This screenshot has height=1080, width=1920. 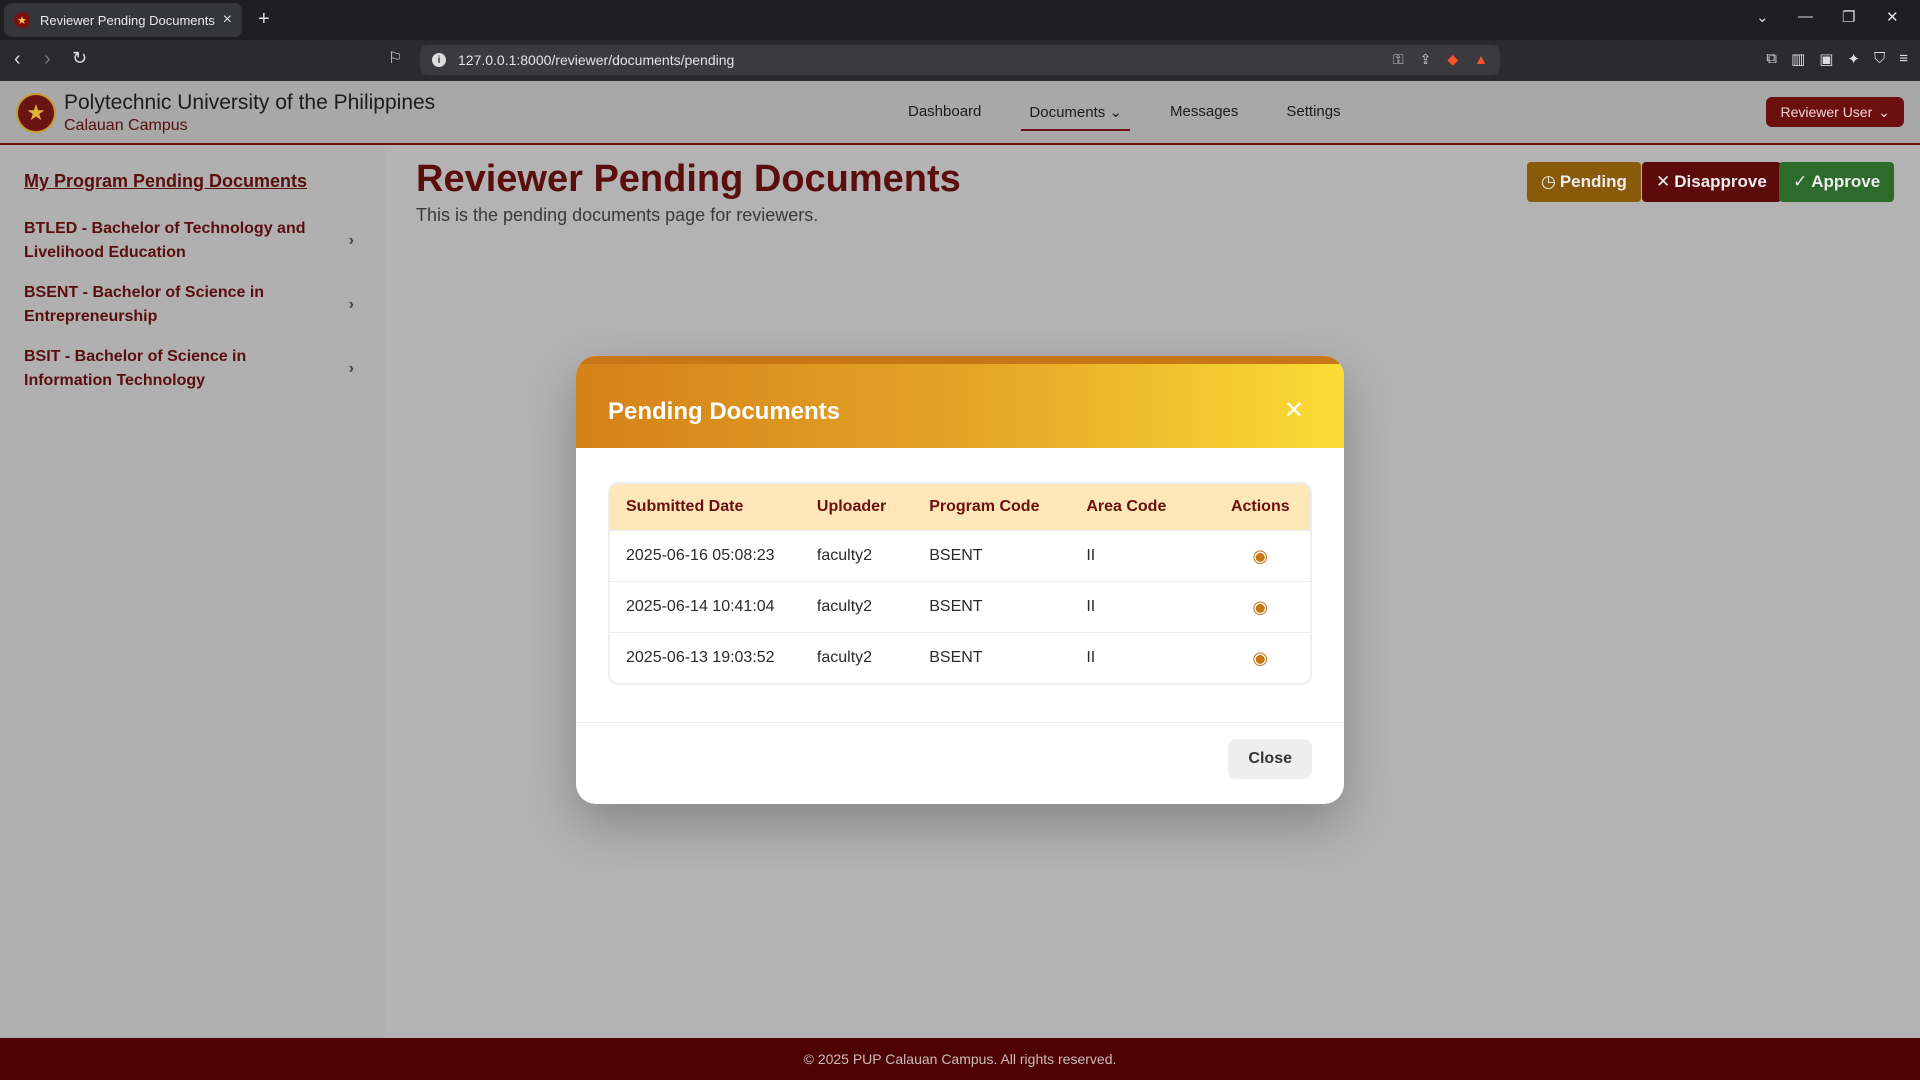 I want to click on university-logo: ★, so click(x=36, y=113).